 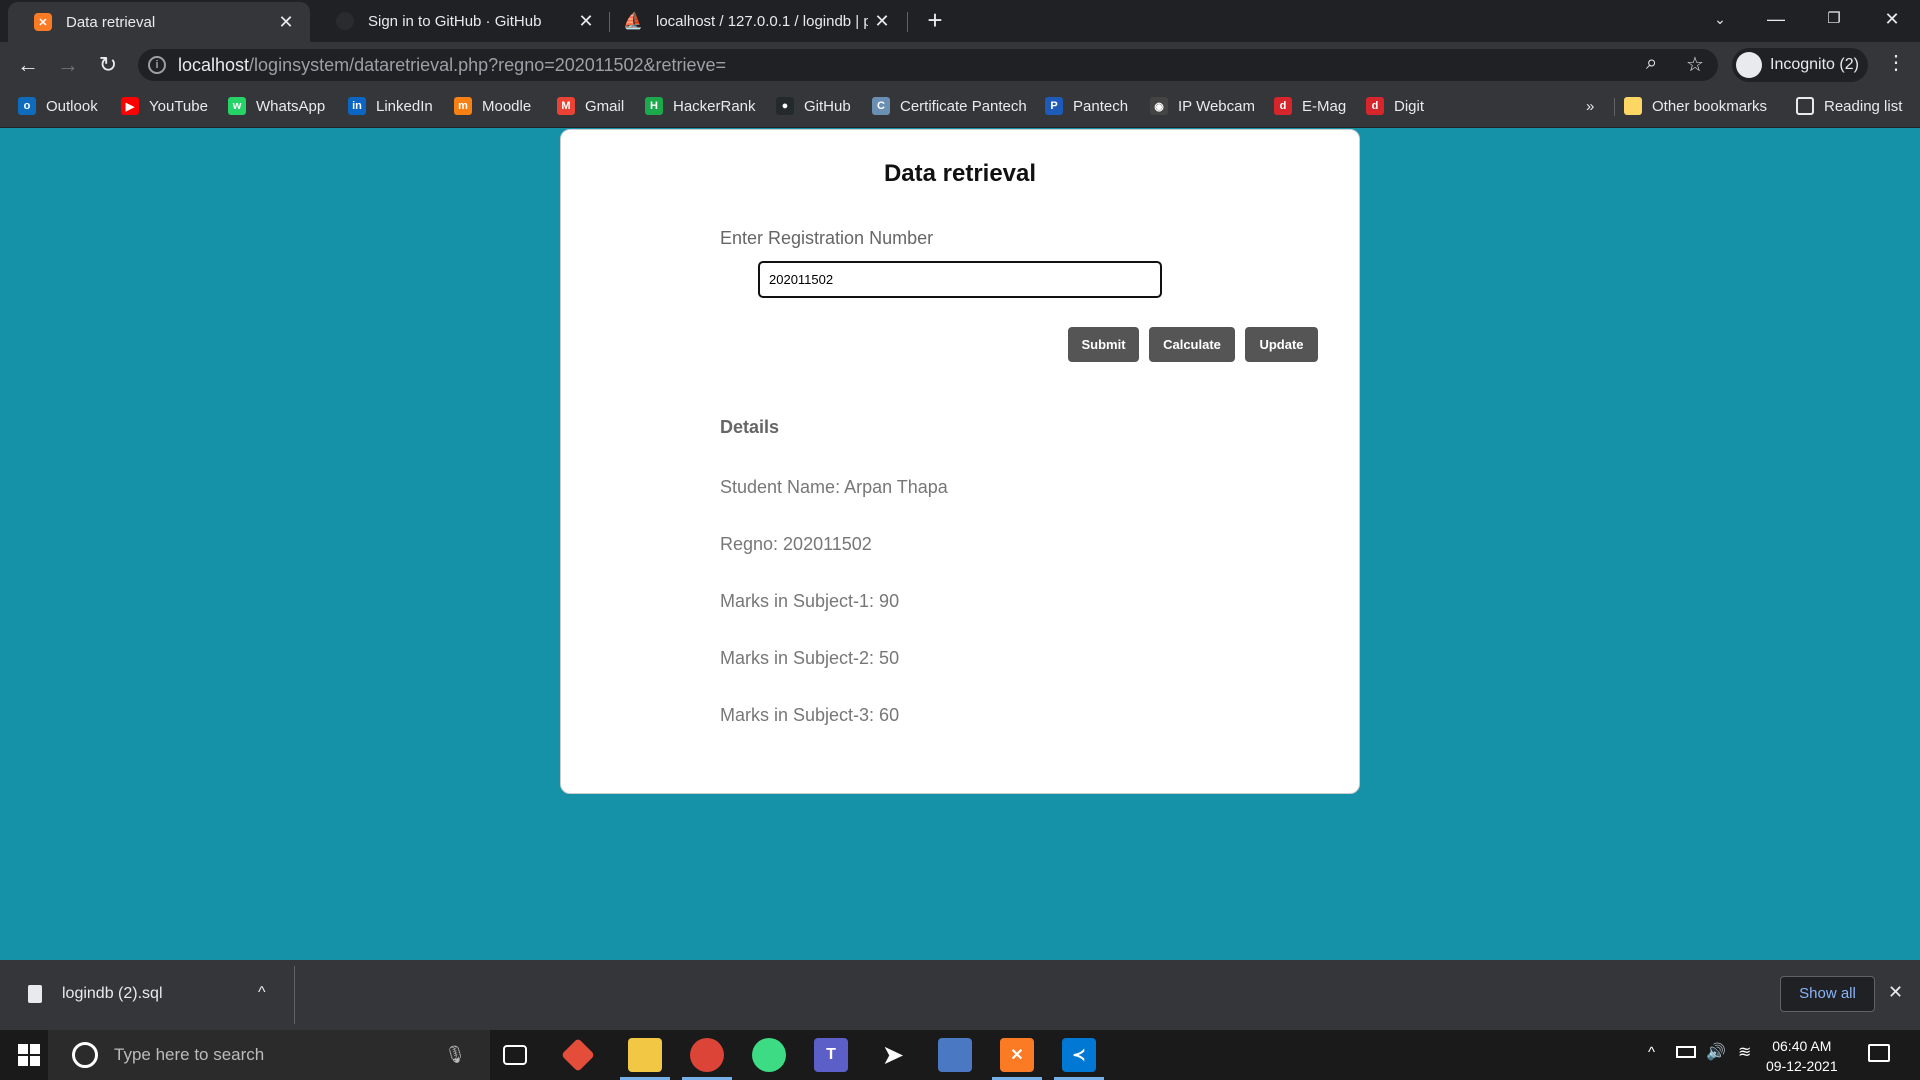 I want to click on notifications-icon, so click(x=1879, y=1053).